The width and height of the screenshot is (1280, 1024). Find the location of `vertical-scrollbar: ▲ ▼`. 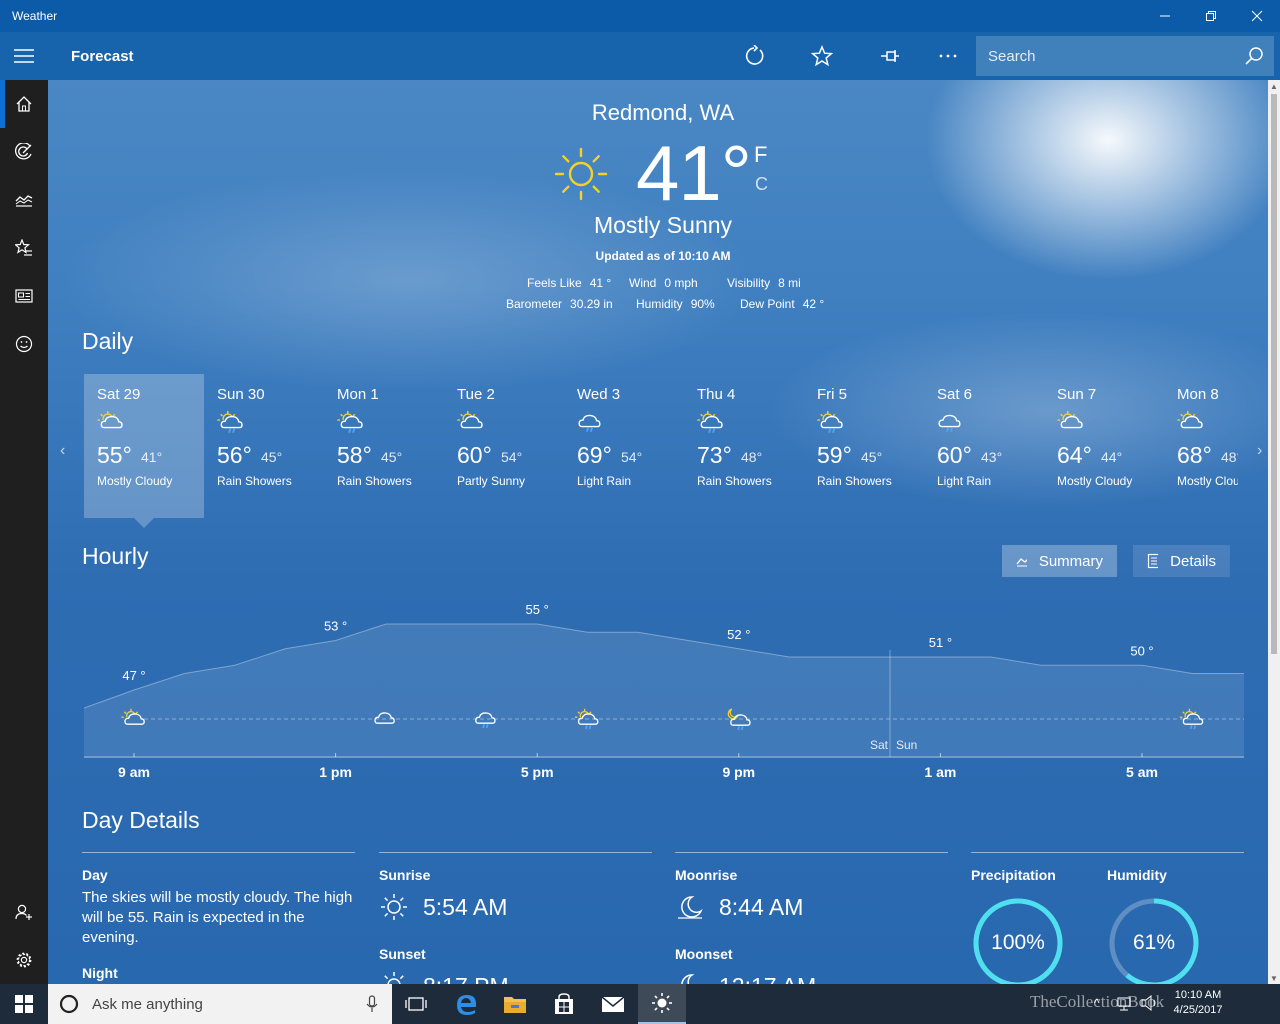

vertical-scrollbar: ▲ ▼ is located at coordinates (1274, 532).